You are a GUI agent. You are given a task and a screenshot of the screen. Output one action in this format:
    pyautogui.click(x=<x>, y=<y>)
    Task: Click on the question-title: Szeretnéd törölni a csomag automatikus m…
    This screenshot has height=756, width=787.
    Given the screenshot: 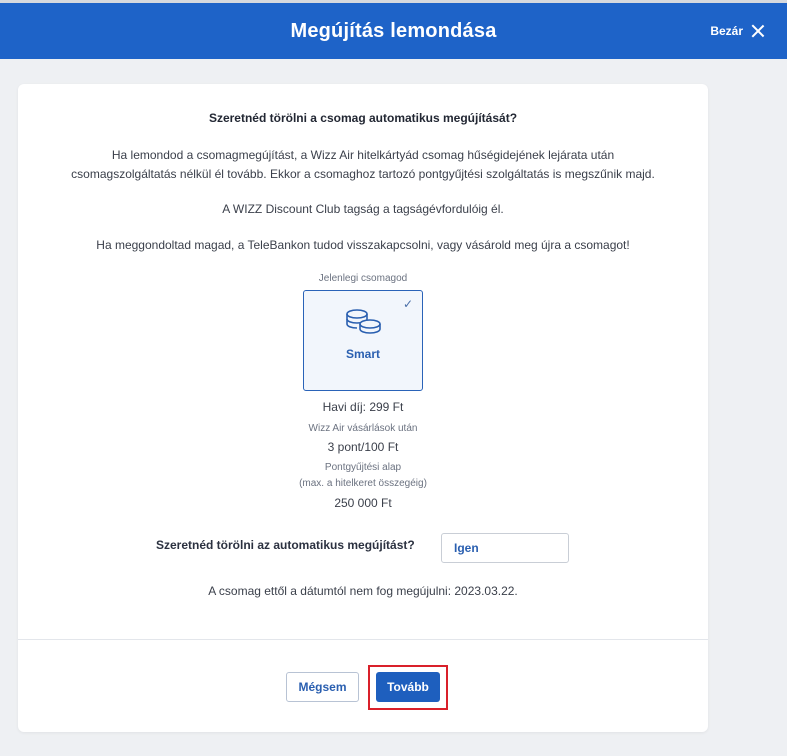 What is the action you would take?
    pyautogui.click(x=363, y=118)
    